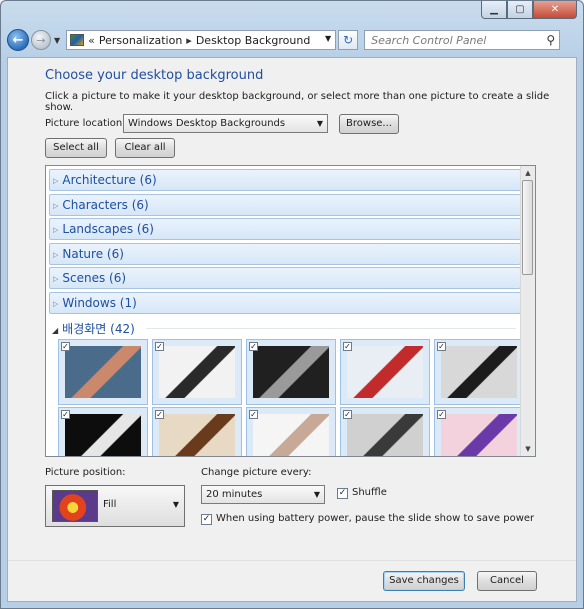 Image resolution: width=584 pixels, height=609 pixels. I want to click on save-changes-button: Save changes, so click(424, 581).